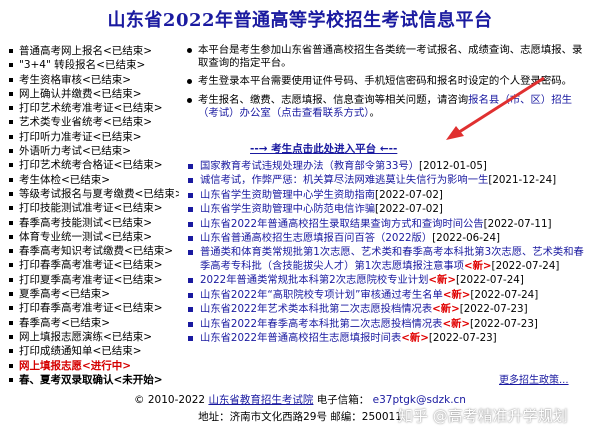  I want to click on sidebar-item-label: 打印艺术统考准考证<已结束>, so click(91, 108).